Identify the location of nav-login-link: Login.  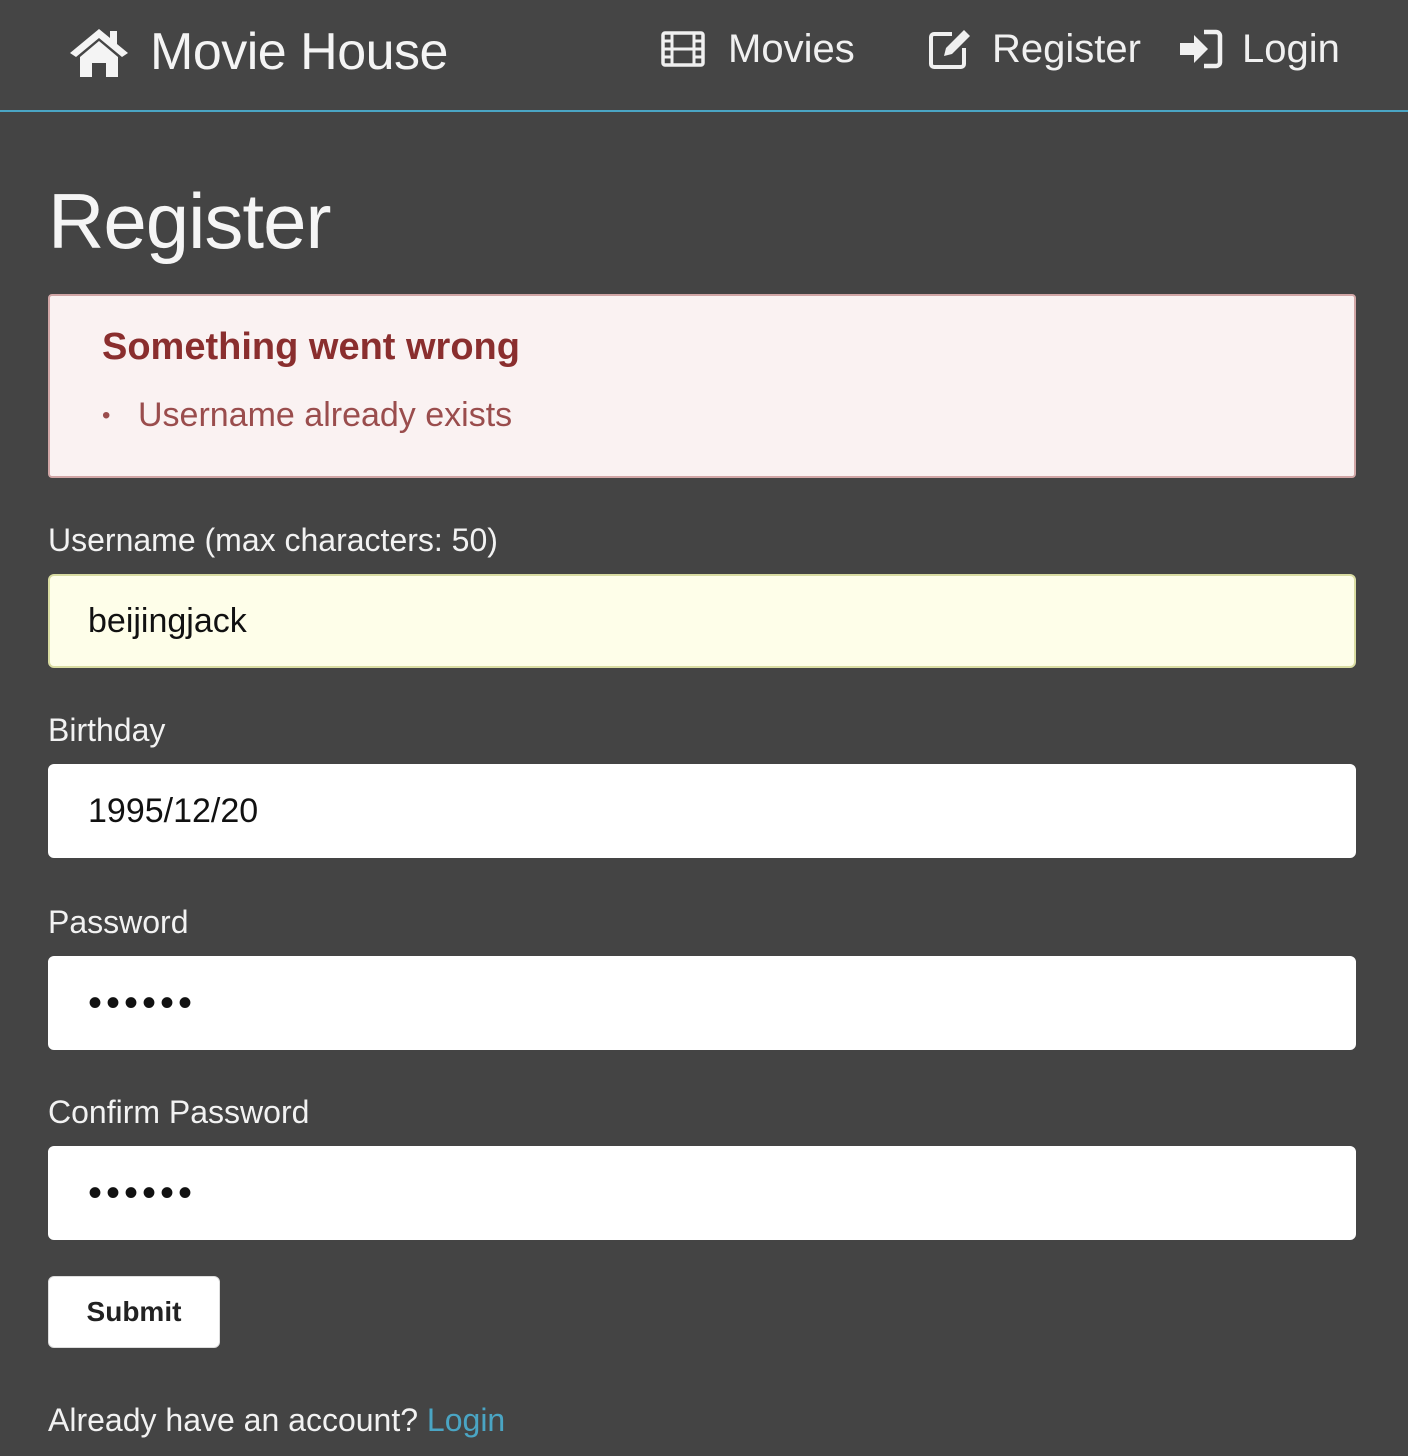
(1259, 49).